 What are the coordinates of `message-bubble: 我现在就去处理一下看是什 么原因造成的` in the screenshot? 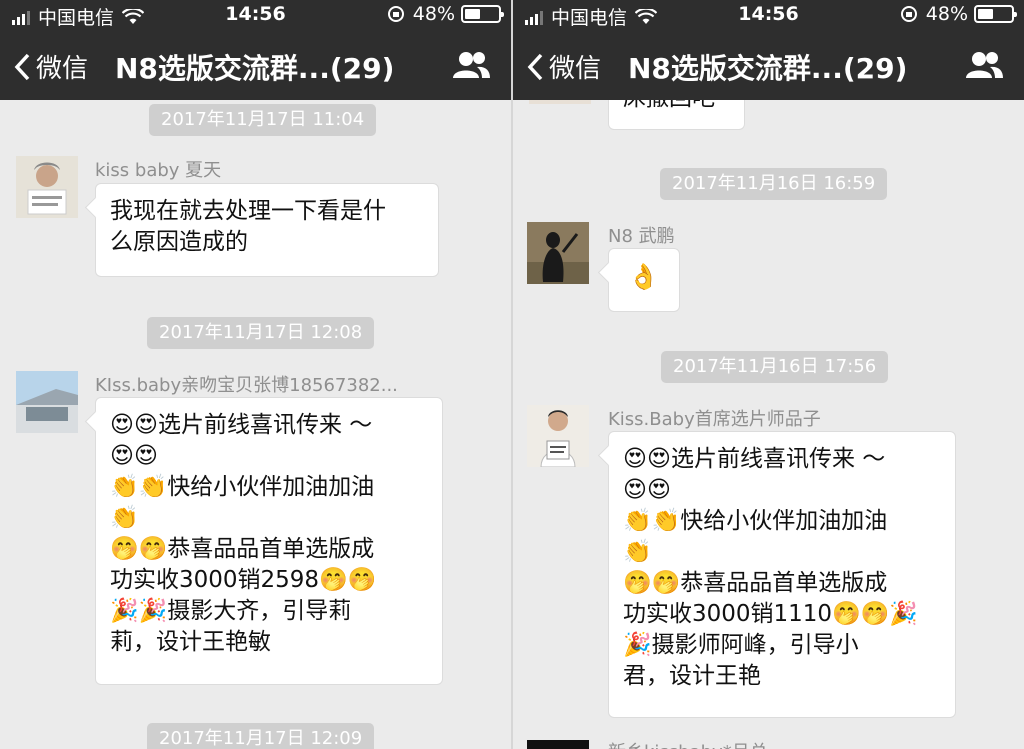 It's located at (267, 230).